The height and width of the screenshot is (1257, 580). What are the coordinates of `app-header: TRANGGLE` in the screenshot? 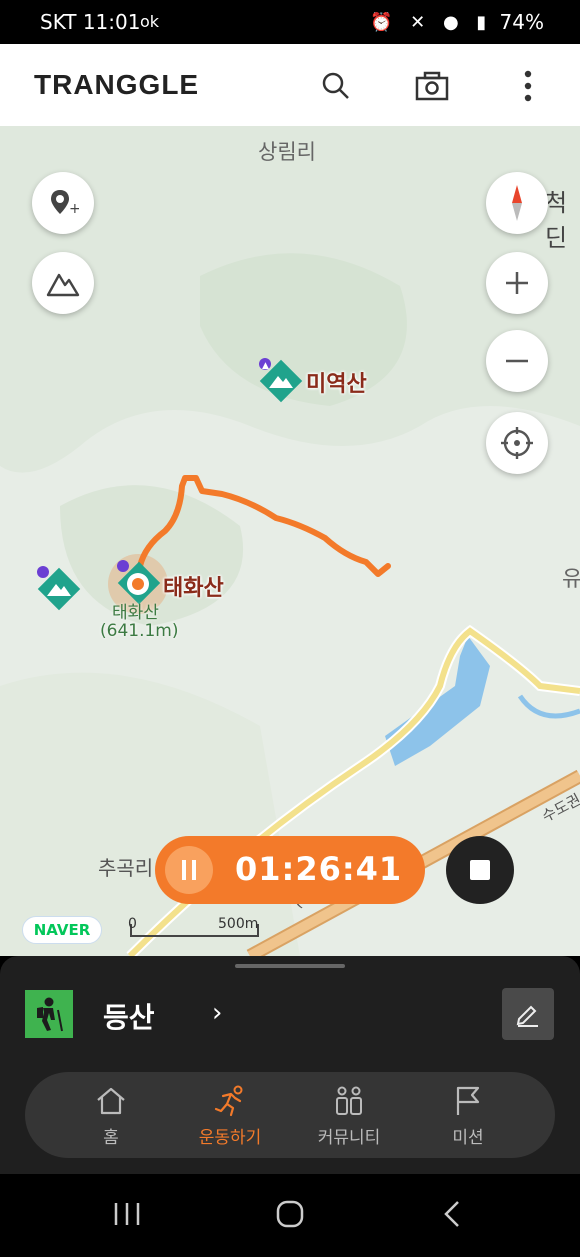 It's located at (290, 85).